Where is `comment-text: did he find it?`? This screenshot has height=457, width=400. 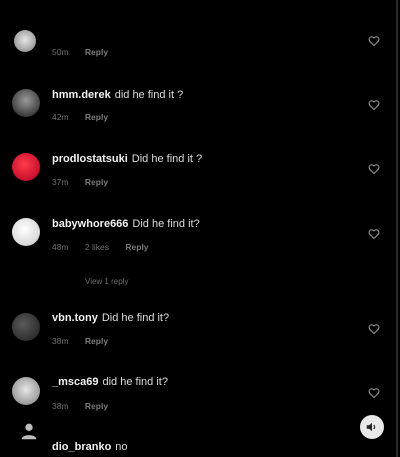
comment-text: did he find it? is located at coordinates (135, 382).